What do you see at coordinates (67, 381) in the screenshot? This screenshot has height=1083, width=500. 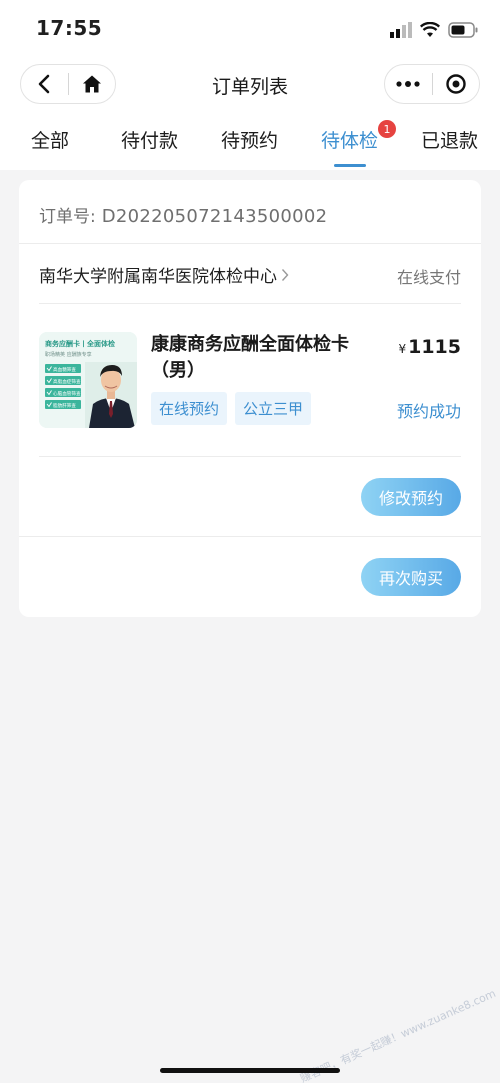 I see `thumbnail-item: 高脂血症筛查` at bounding box center [67, 381].